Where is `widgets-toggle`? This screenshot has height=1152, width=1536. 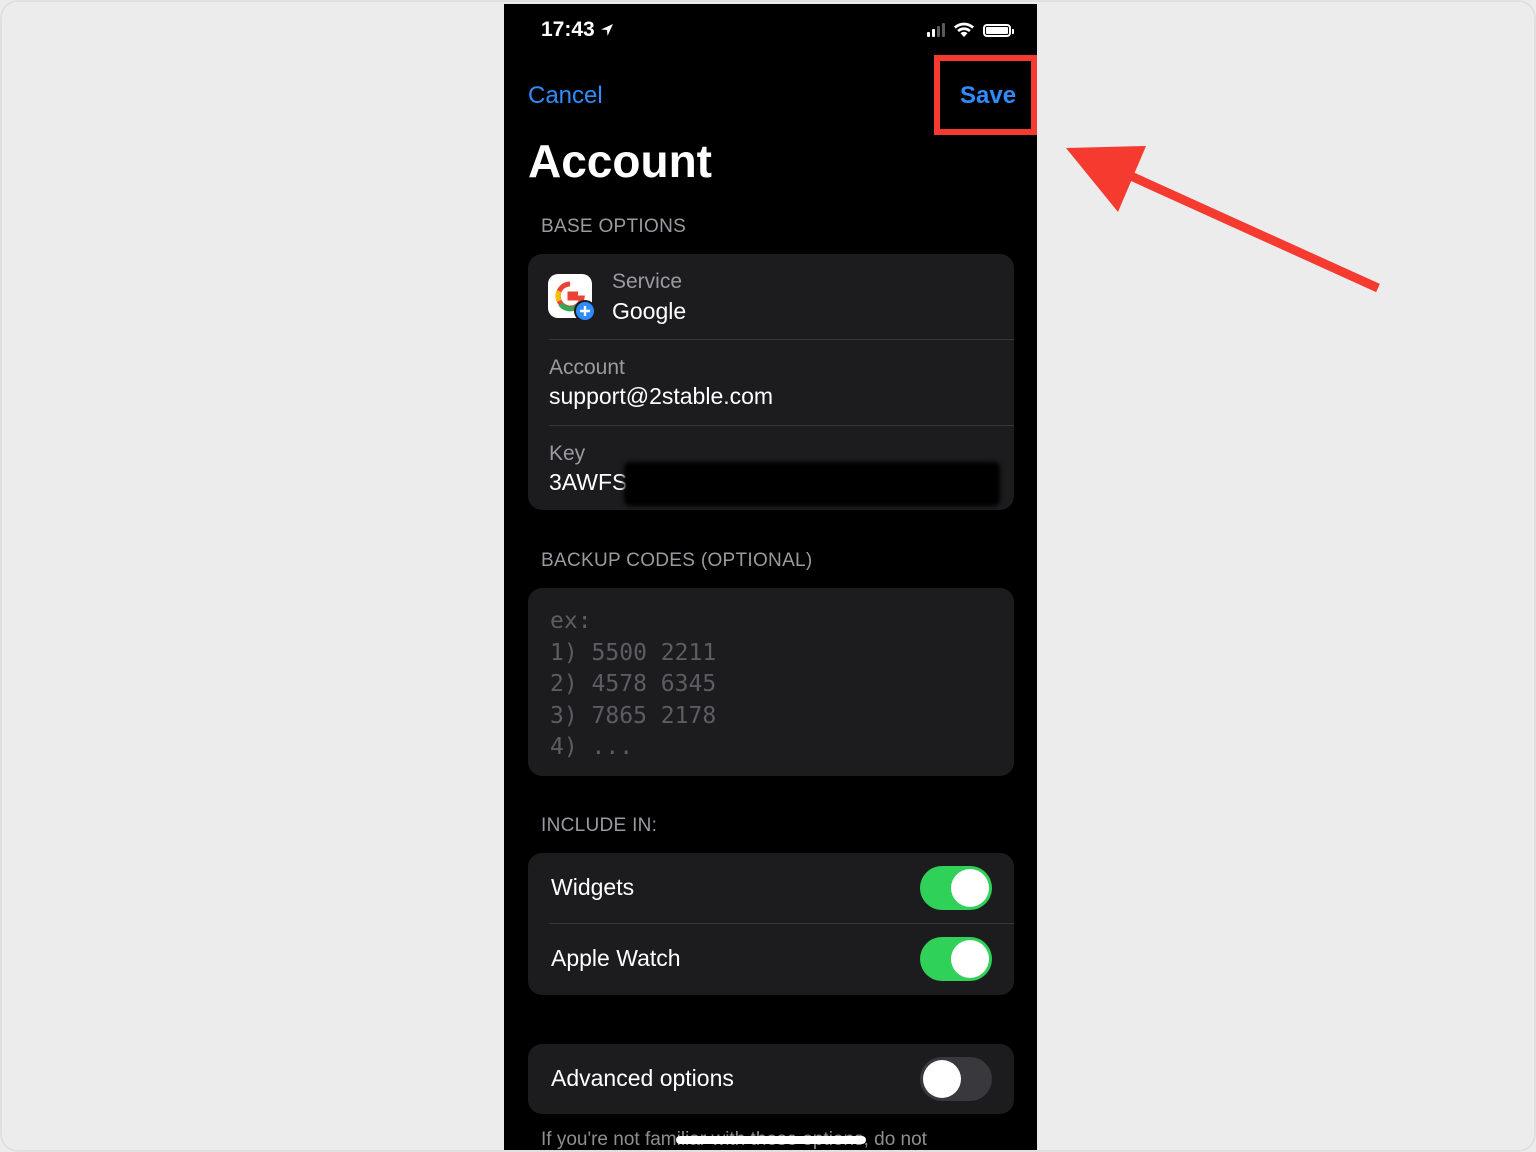
widgets-toggle is located at coordinates (956, 888).